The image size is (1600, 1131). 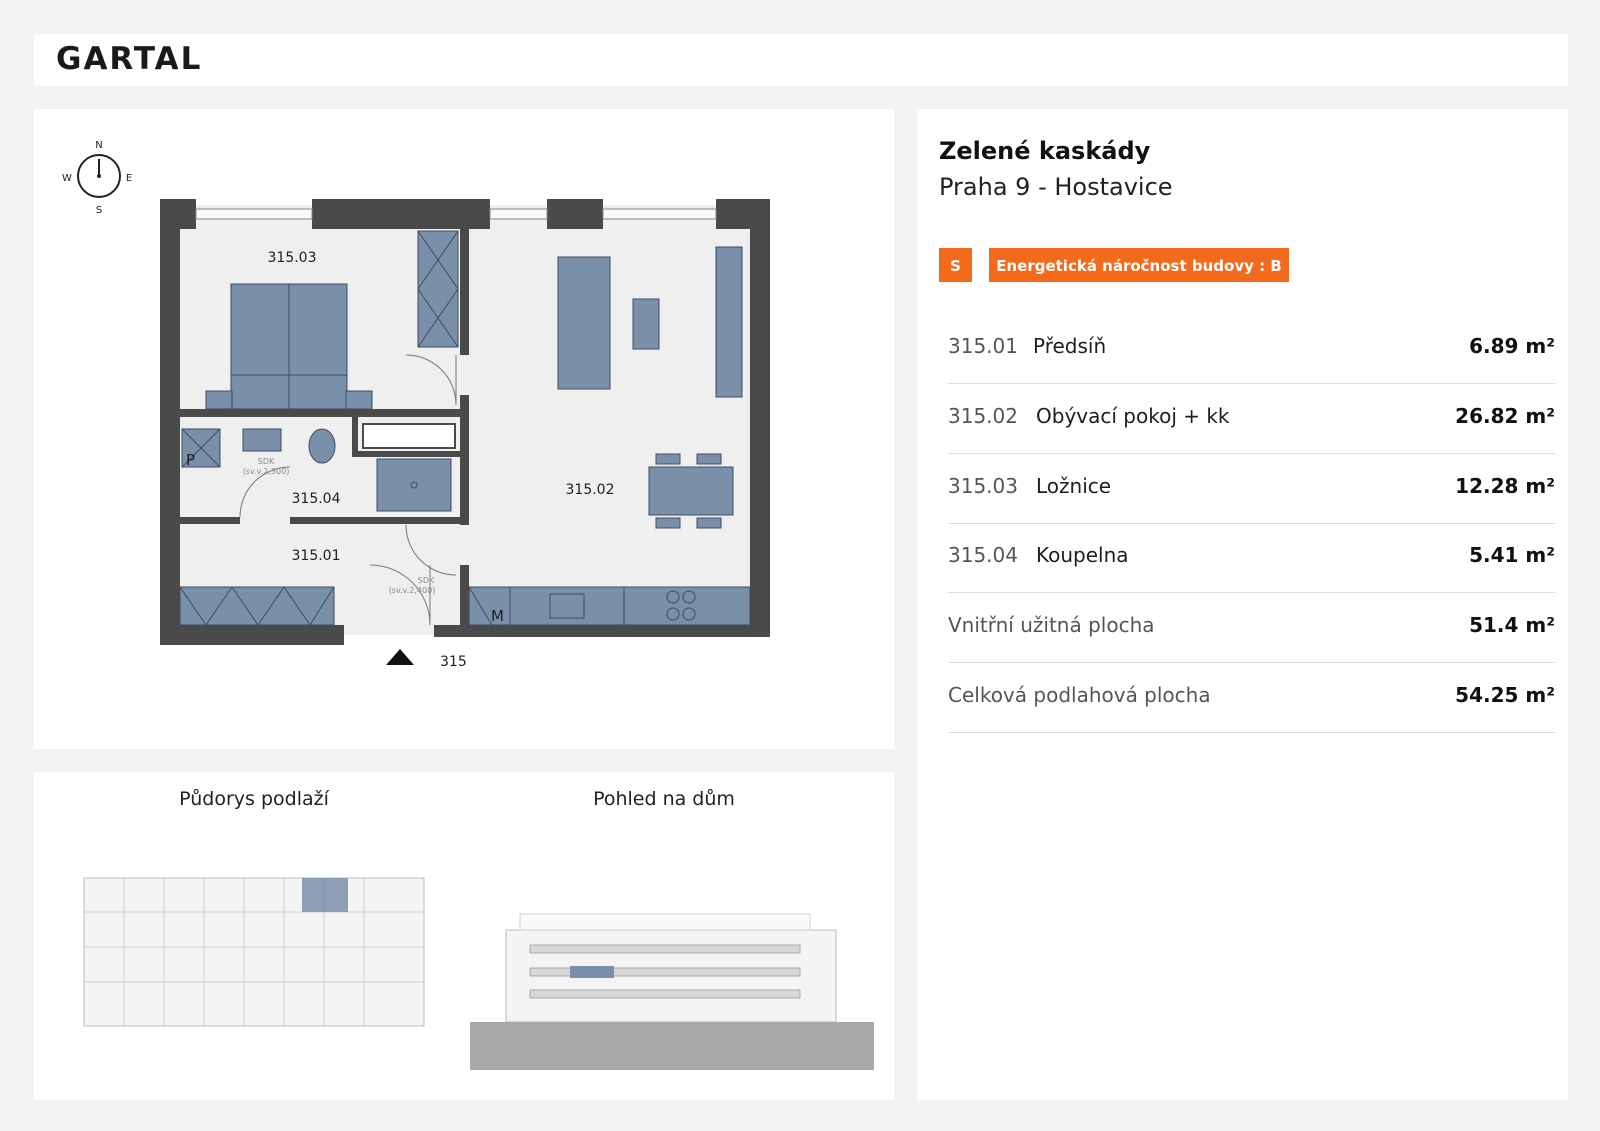 I want to click on unit-highlight-elevation, so click(x=592, y=972).